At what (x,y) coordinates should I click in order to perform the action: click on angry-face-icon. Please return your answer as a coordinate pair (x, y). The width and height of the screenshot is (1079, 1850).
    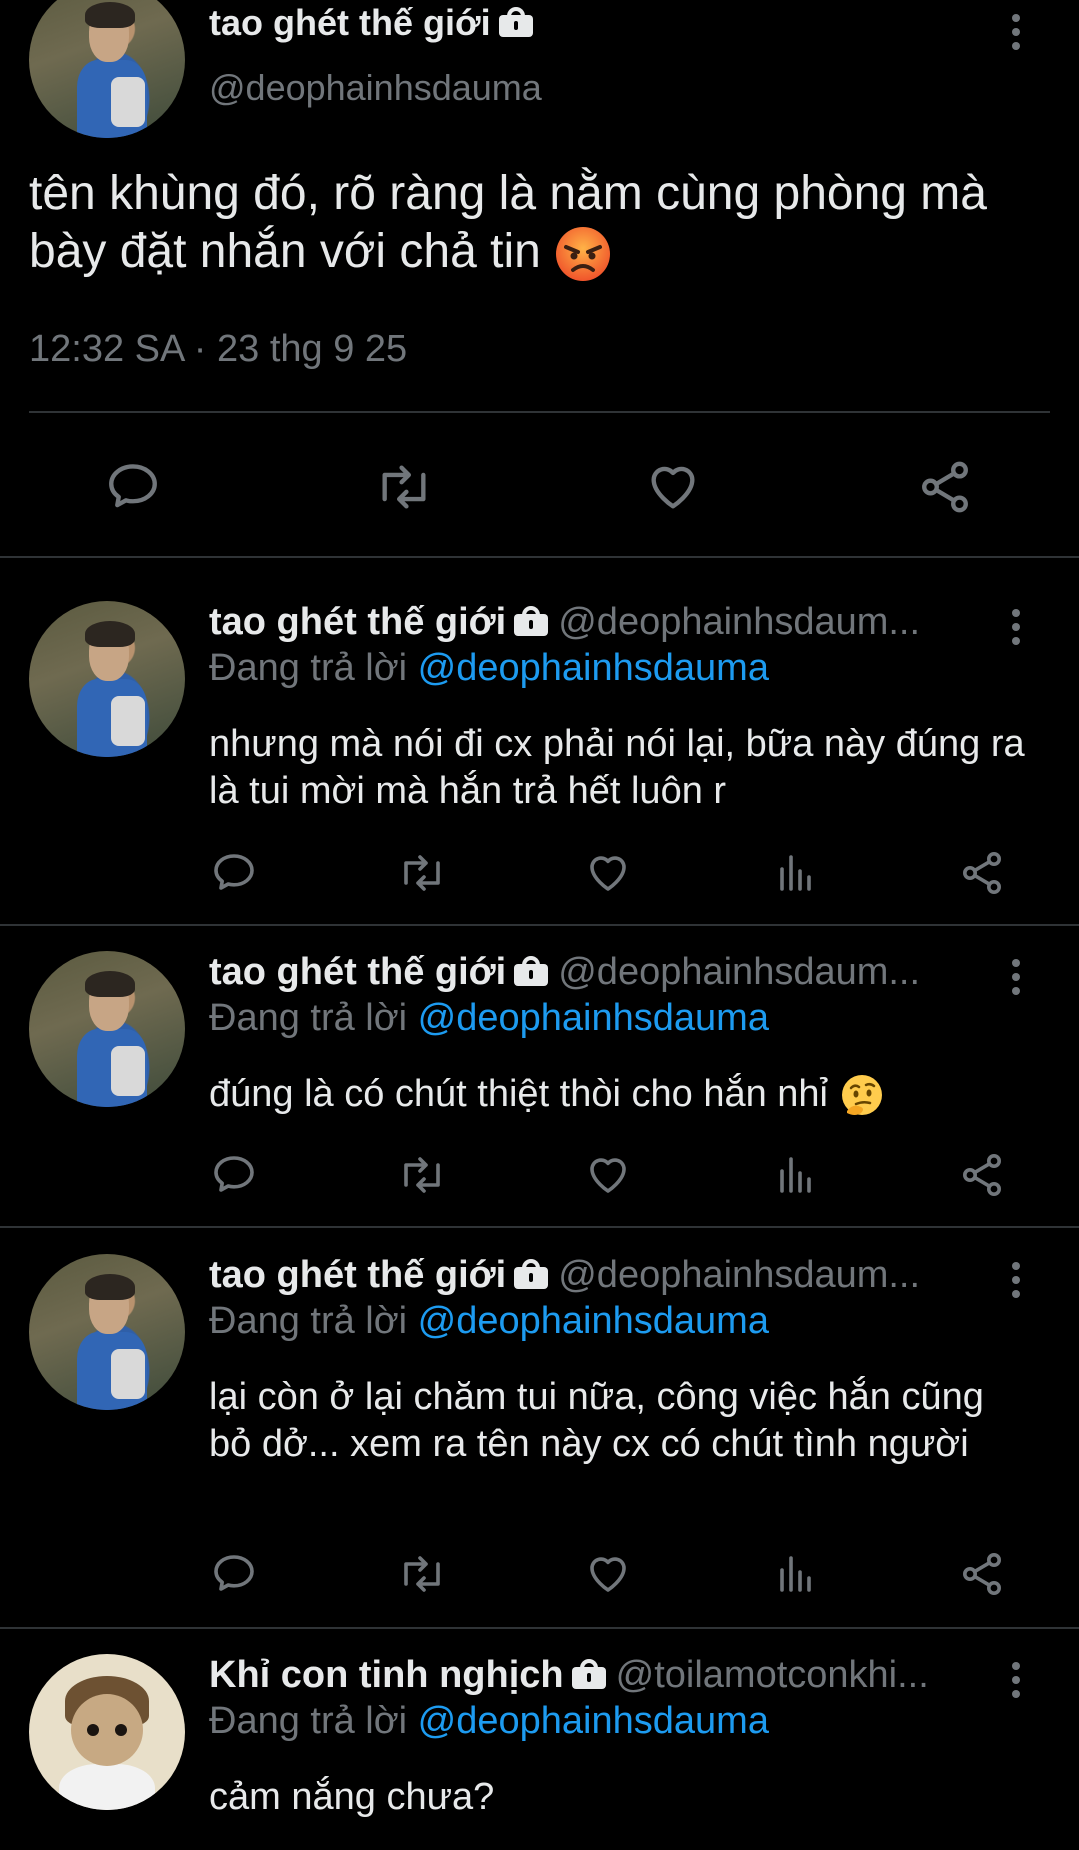
    Looking at the image, I should click on (583, 254).